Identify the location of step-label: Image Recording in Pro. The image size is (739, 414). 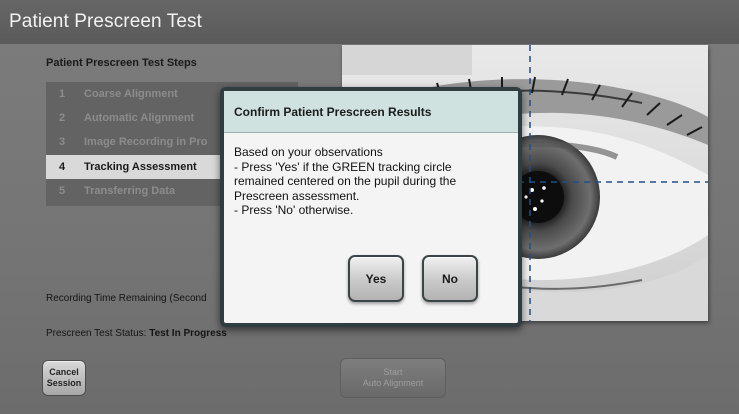
(146, 142).